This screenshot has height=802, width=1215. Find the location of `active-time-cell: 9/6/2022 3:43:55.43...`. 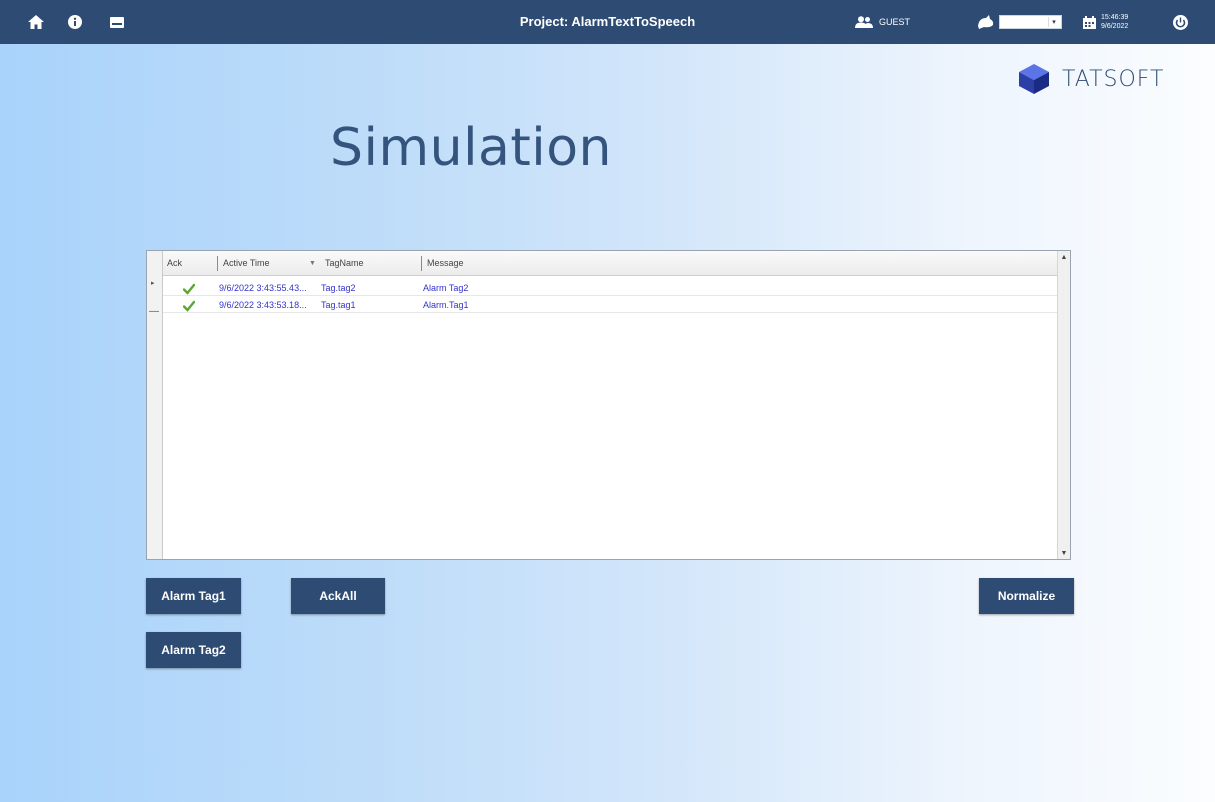

active-time-cell: 9/6/2022 3:43:55.43... is located at coordinates (263, 288).